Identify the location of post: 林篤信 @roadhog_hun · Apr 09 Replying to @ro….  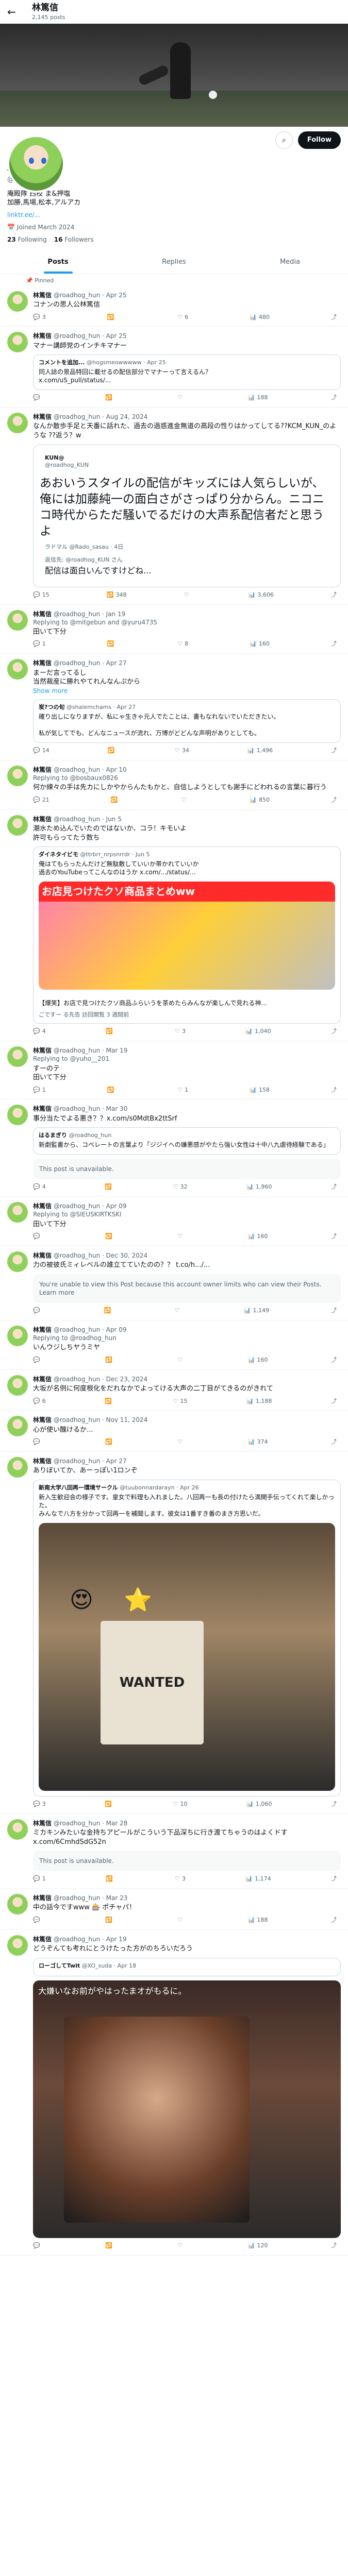
(174, 1345).